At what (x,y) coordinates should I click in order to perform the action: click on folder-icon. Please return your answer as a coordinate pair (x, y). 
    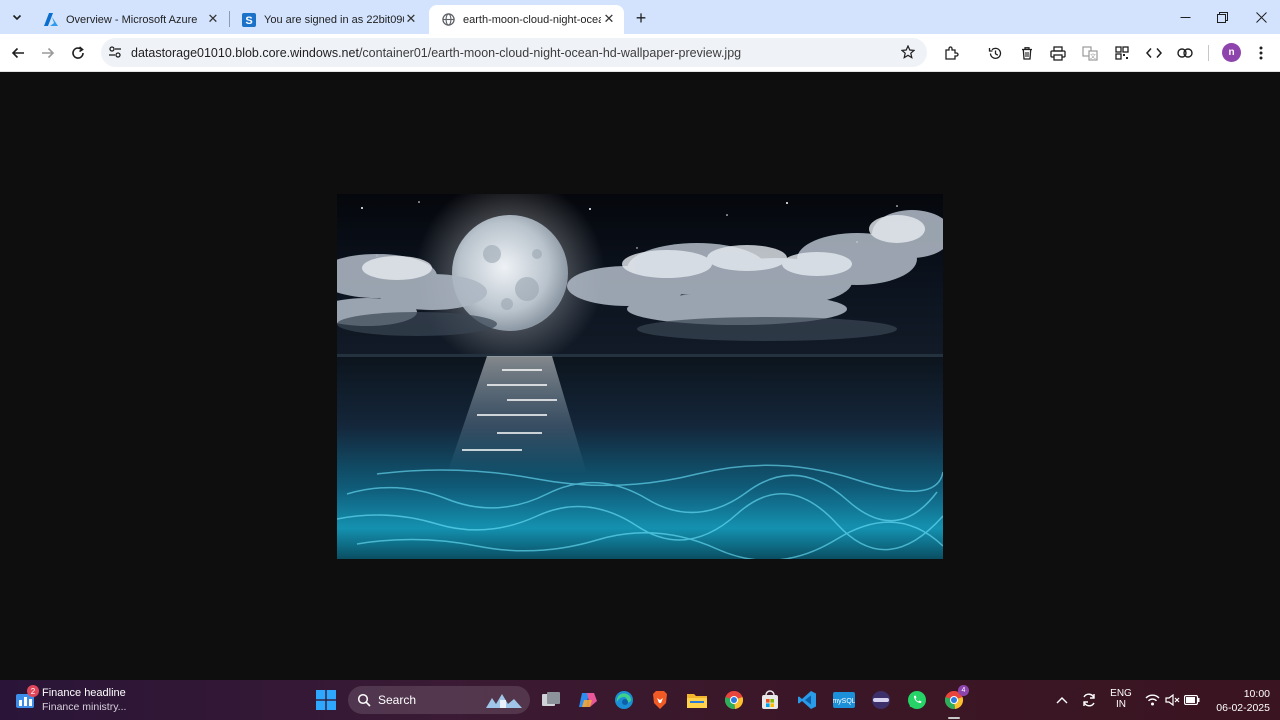
    Looking at the image, I should click on (697, 701).